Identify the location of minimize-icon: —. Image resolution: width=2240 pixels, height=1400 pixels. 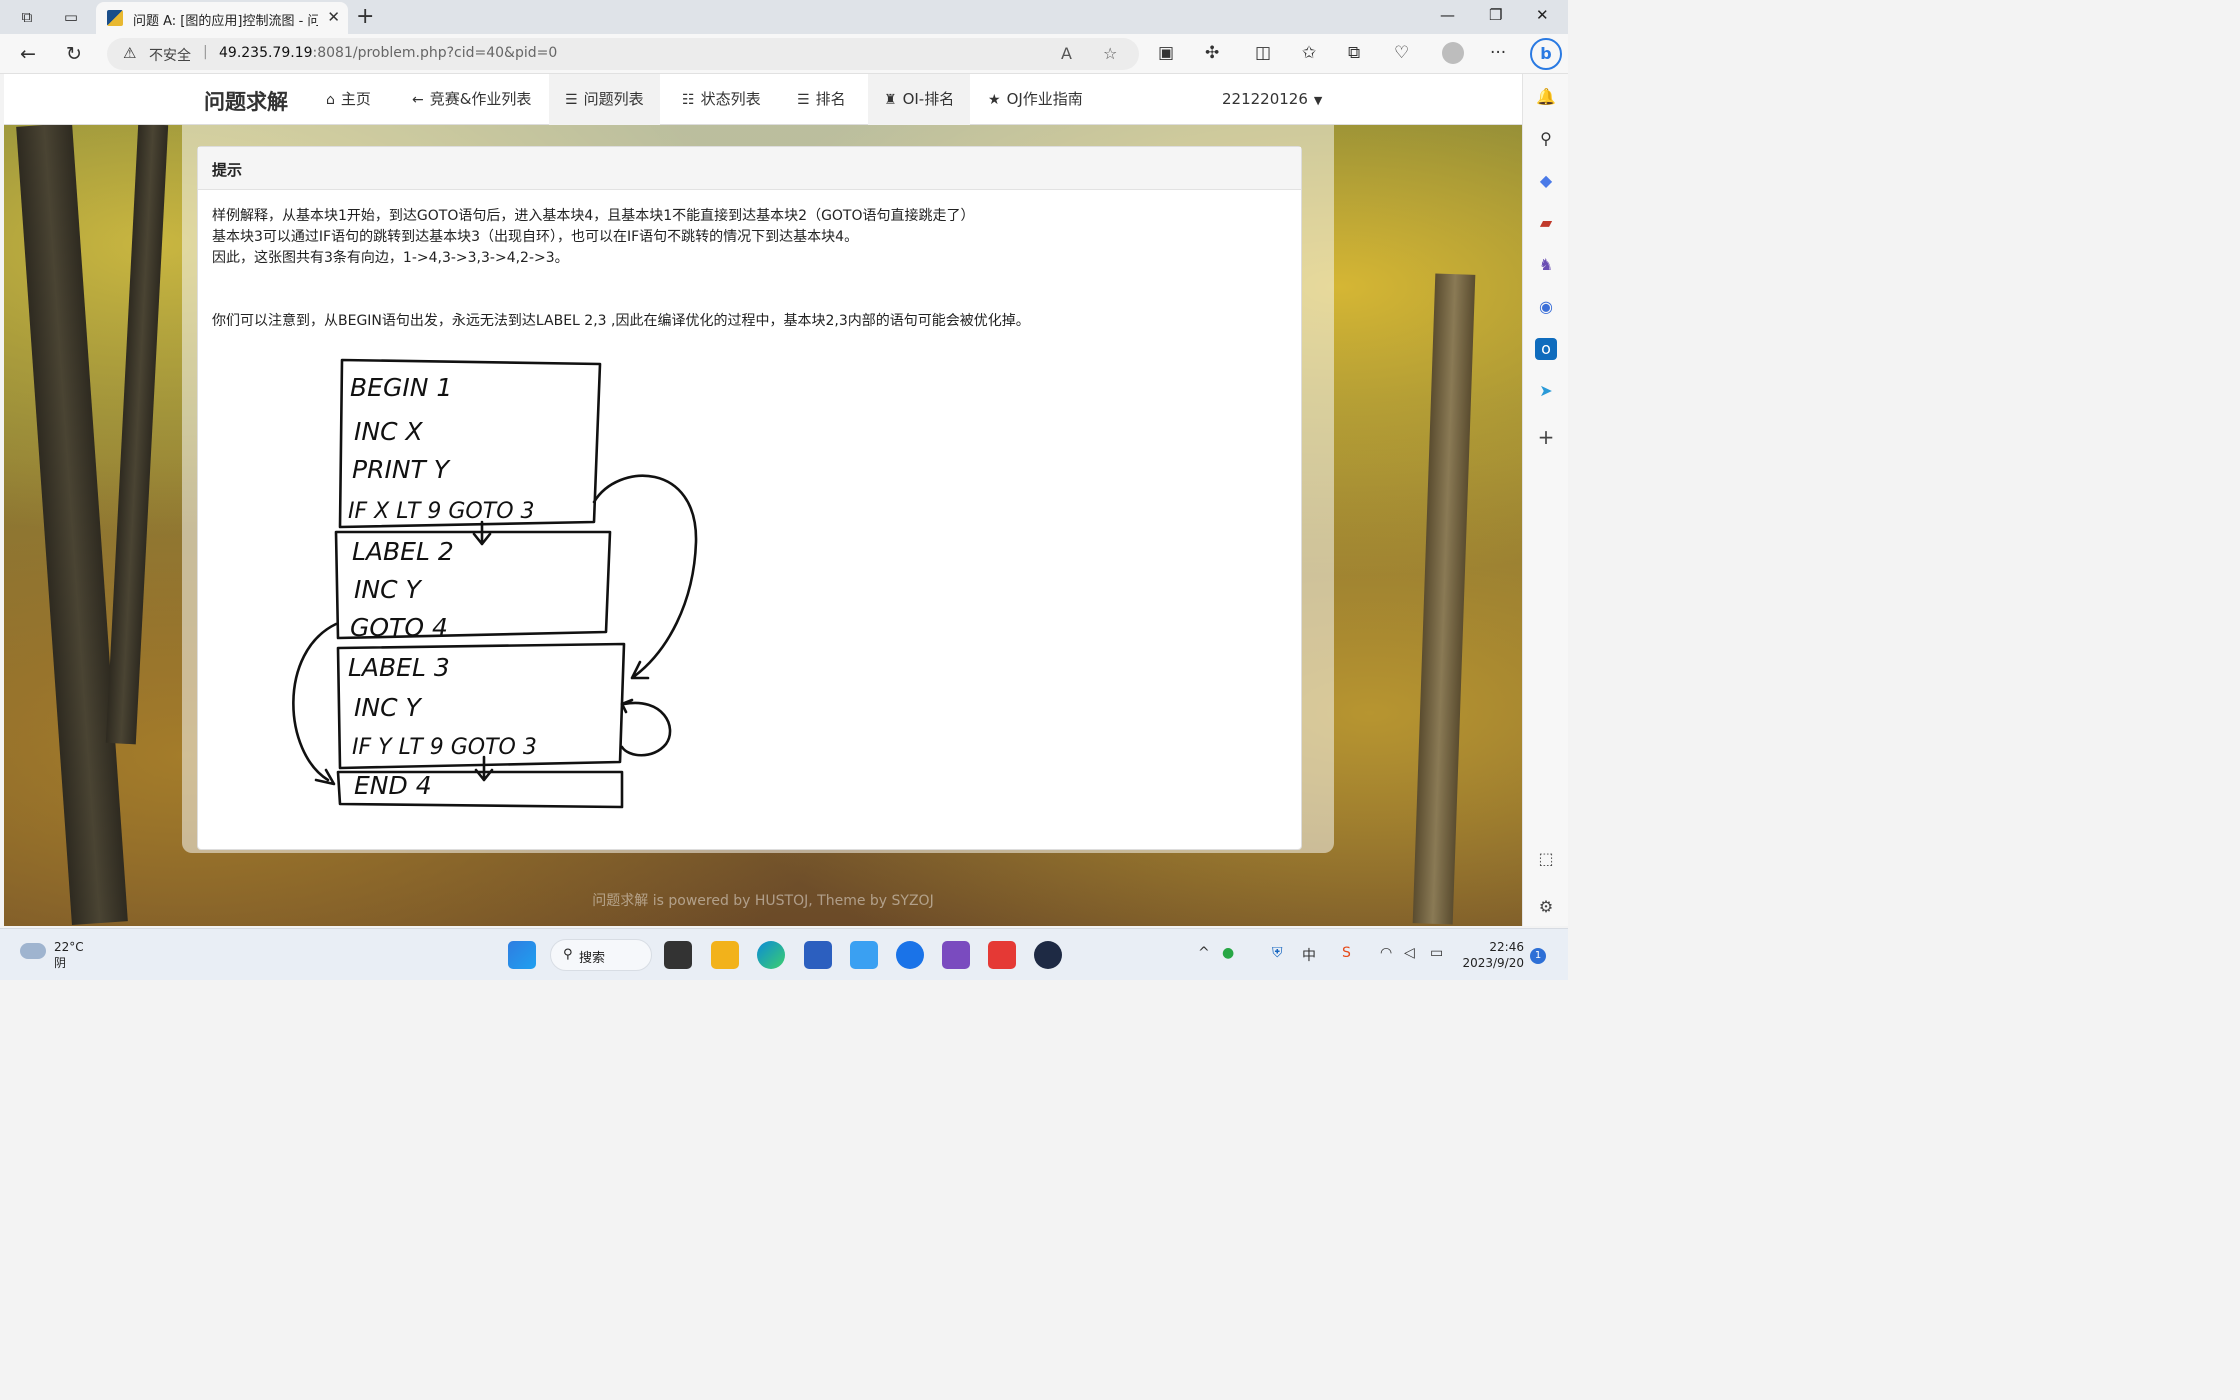
(1447, 15).